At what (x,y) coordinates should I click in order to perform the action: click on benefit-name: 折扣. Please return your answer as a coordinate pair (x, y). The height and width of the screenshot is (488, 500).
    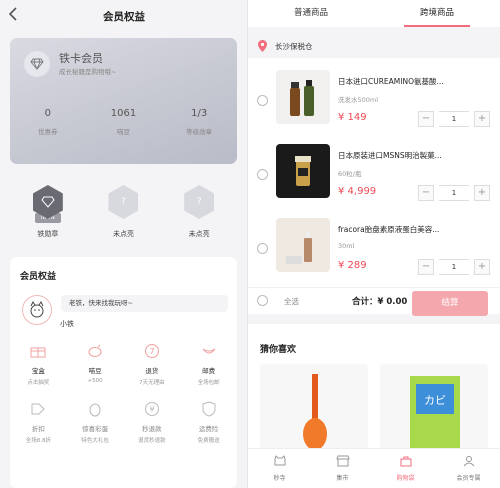
    Looking at the image, I should click on (38, 429).